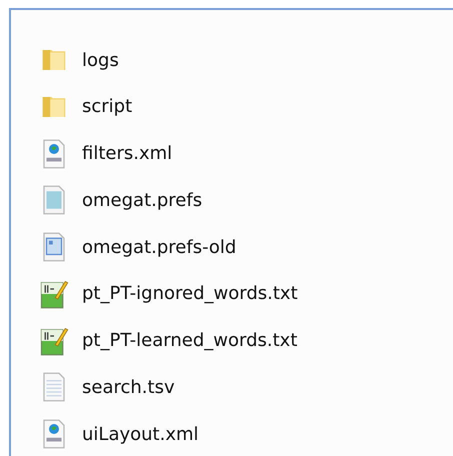 Image resolution: width=453 pixels, height=456 pixels. Describe the element at coordinates (128, 387) in the screenshot. I see `file-name: search.tsv` at that location.